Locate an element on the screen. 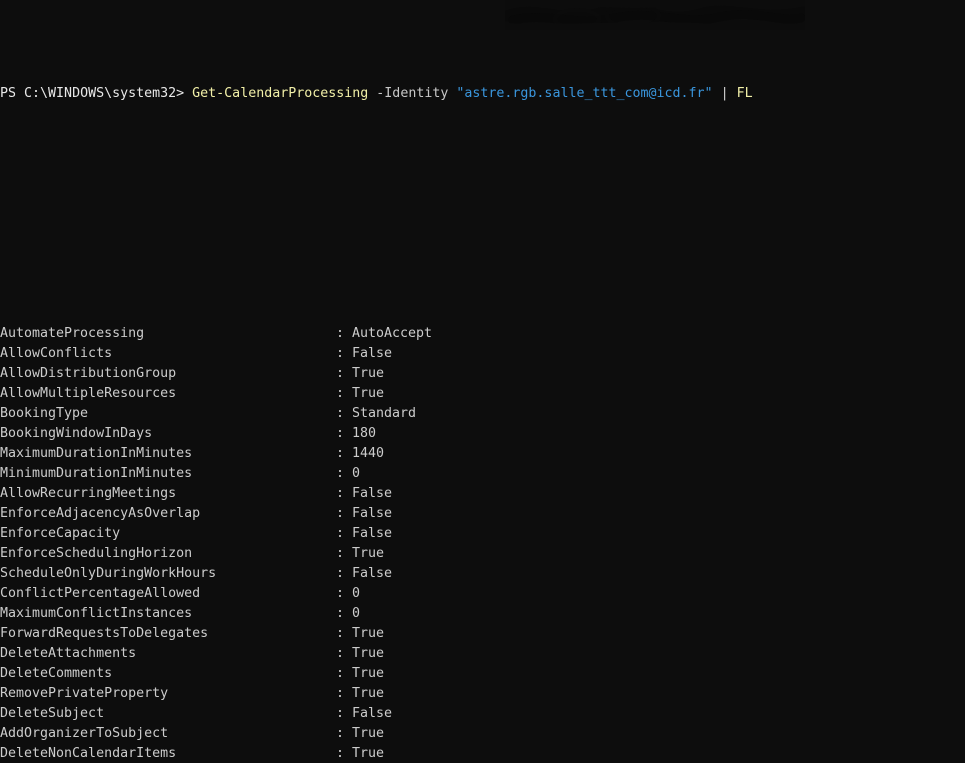 This screenshot has width=965, height=763. property-name: AllowConflicts is located at coordinates (56, 353).